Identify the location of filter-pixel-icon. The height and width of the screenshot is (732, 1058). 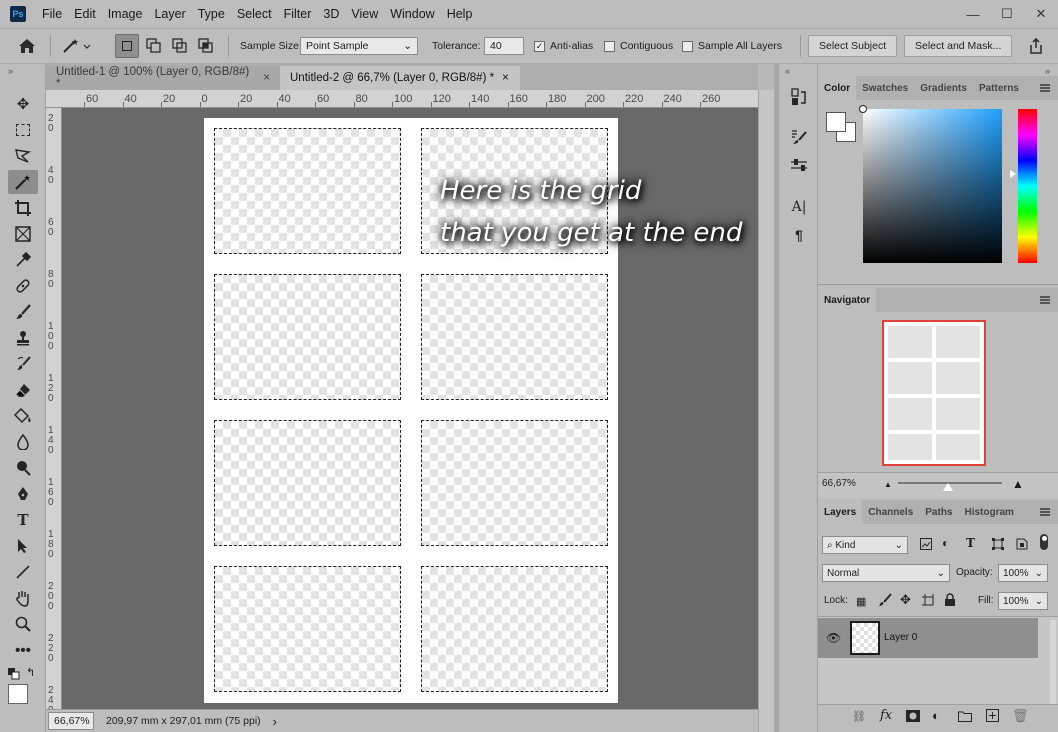
(926, 545).